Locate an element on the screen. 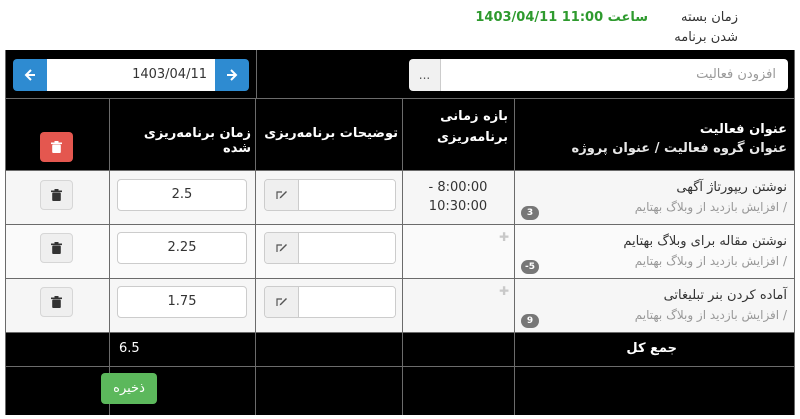 The width and height of the screenshot is (800, 419). header-description: توضیحات برنامه‌ریزی is located at coordinates (331, 133).